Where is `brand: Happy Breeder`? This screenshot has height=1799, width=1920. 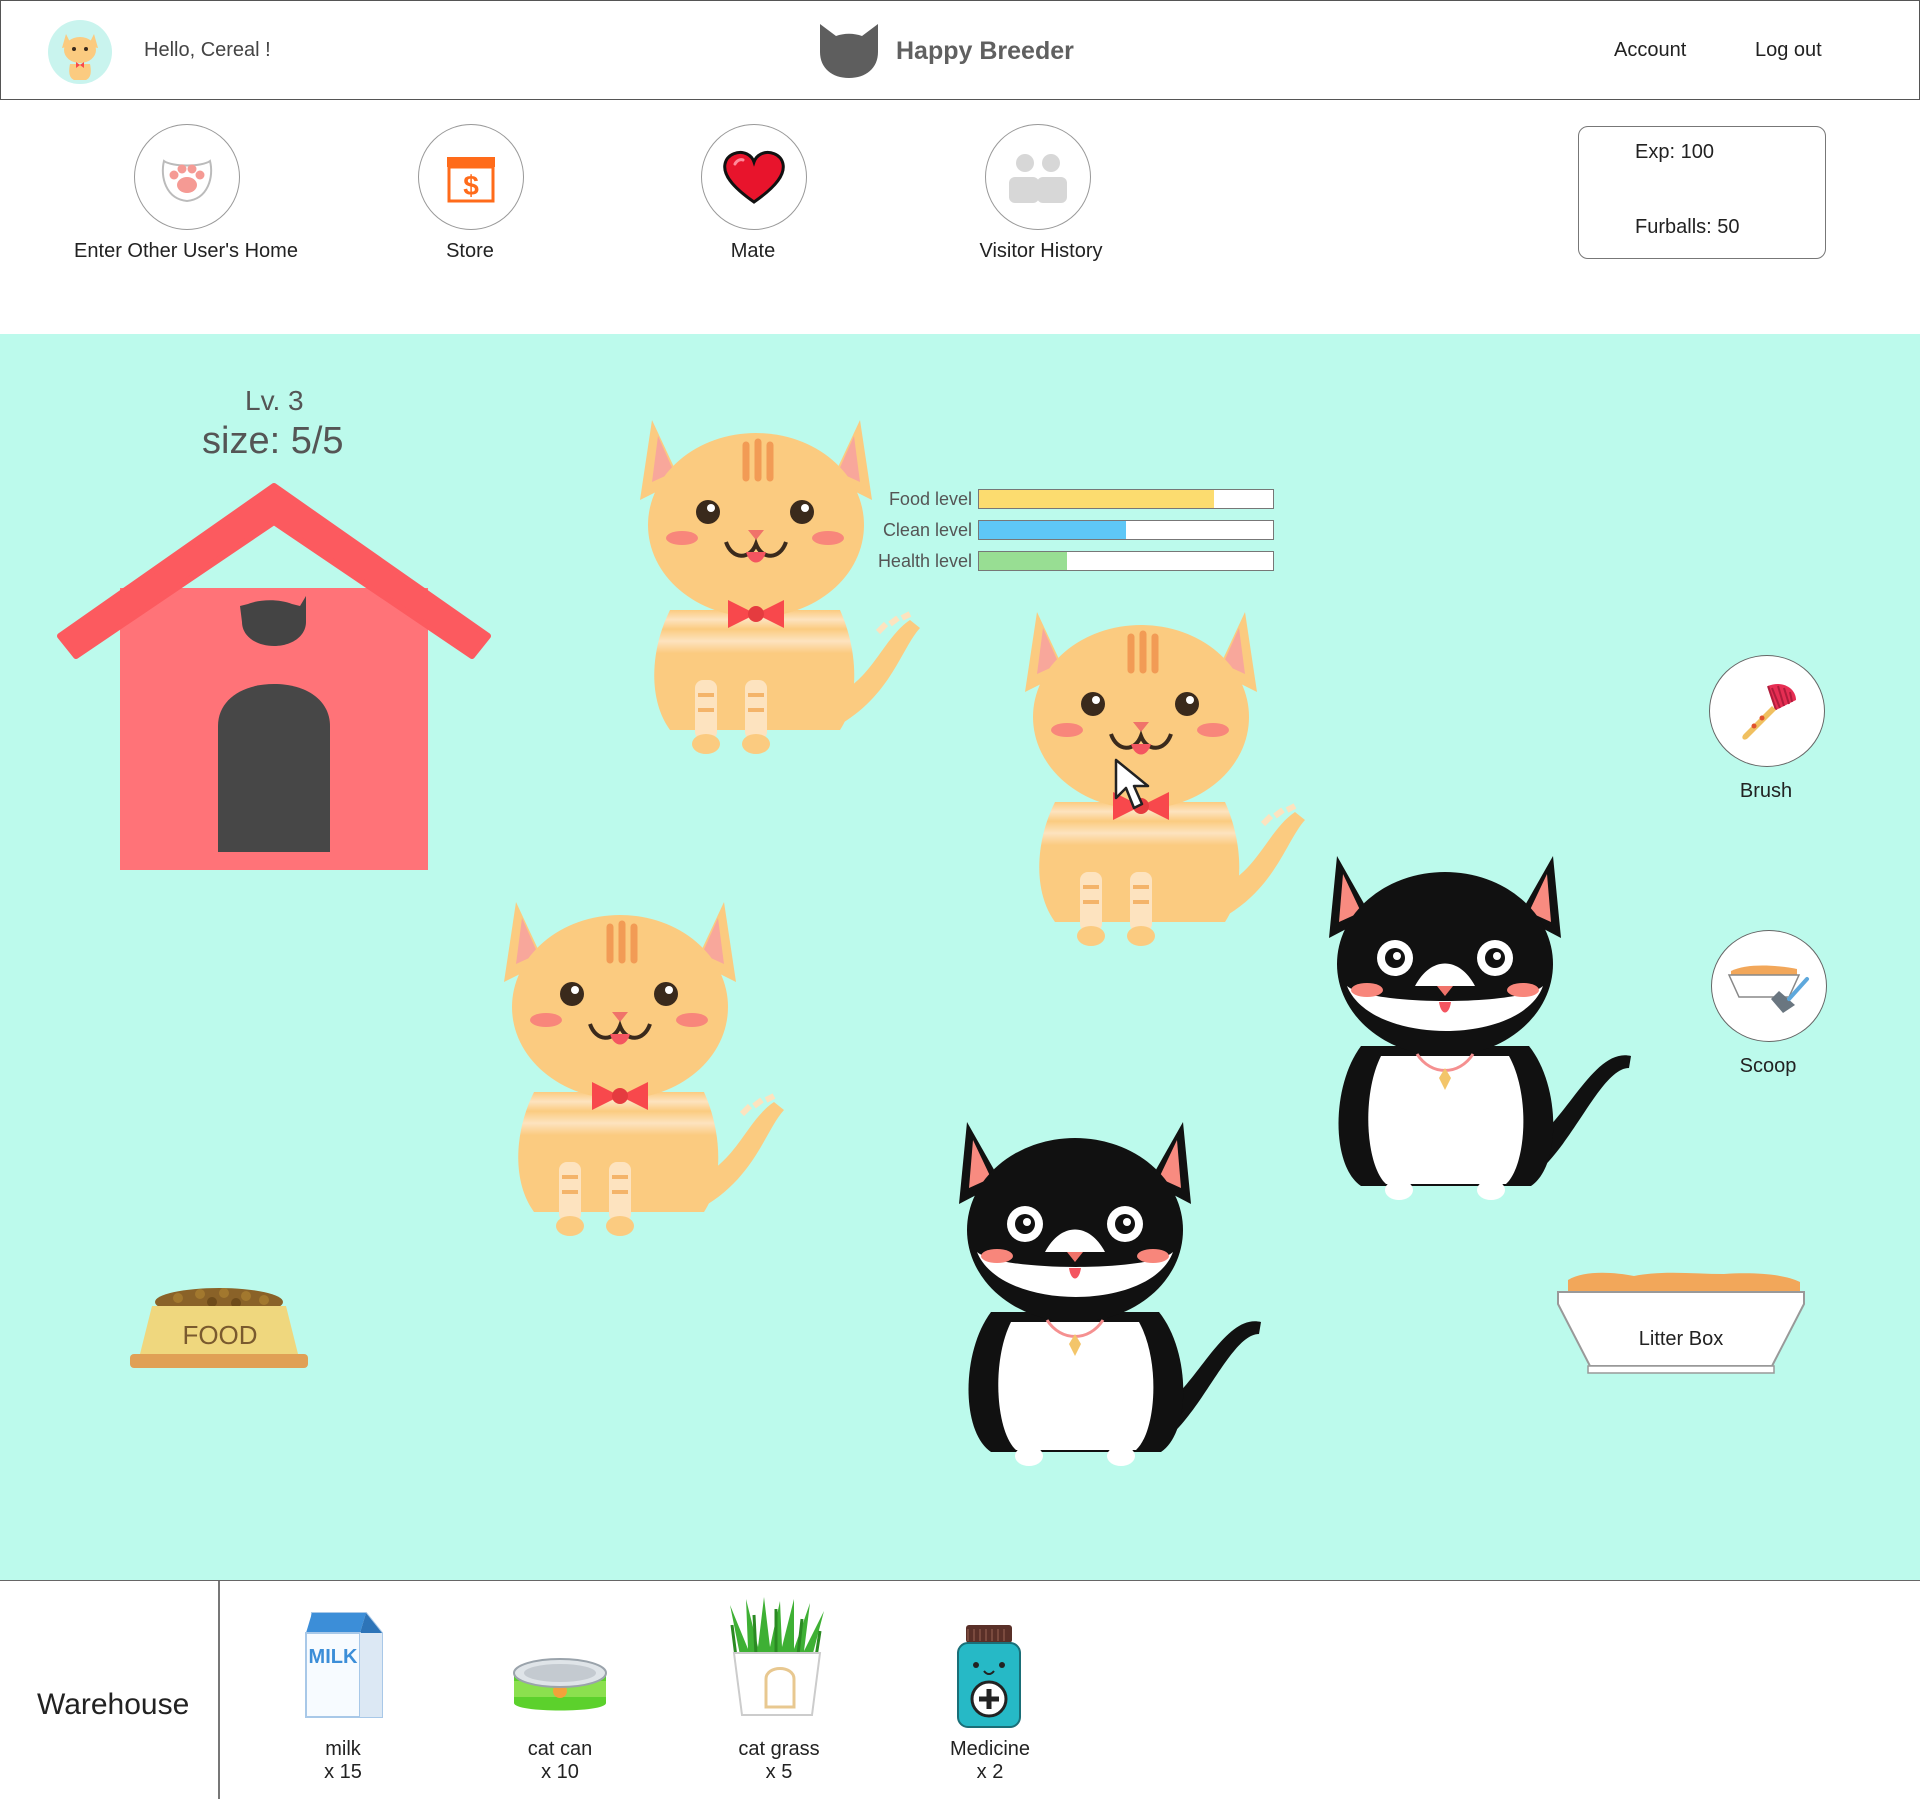
brand: Happy Breeder is located at coordinates (945, 51).